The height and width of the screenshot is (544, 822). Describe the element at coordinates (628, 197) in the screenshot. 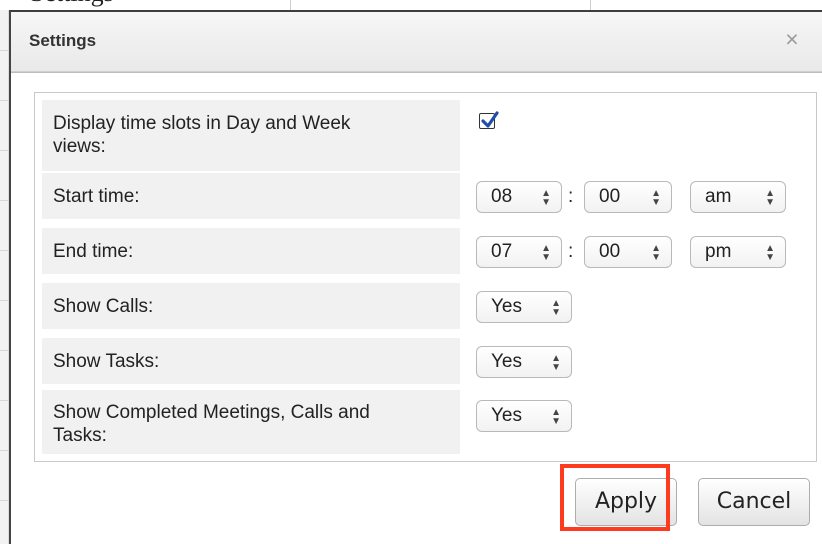

I see `start-minute-select: 00 ▲ ▼` at that location.